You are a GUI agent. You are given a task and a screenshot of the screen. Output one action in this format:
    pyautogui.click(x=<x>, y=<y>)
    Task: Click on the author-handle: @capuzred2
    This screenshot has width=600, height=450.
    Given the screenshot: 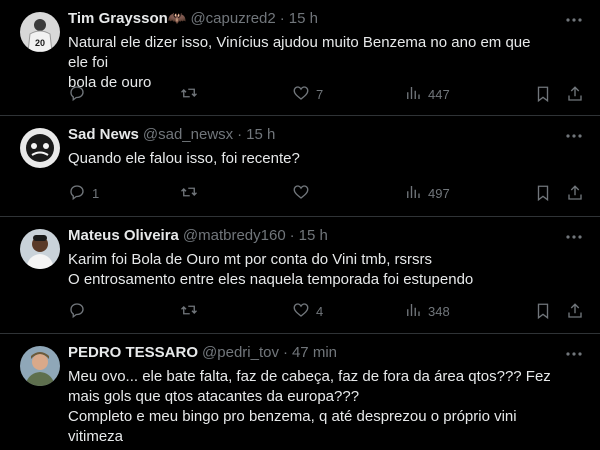 What is the action you would take?
    pyautogui.click(x=232, y=19)
    